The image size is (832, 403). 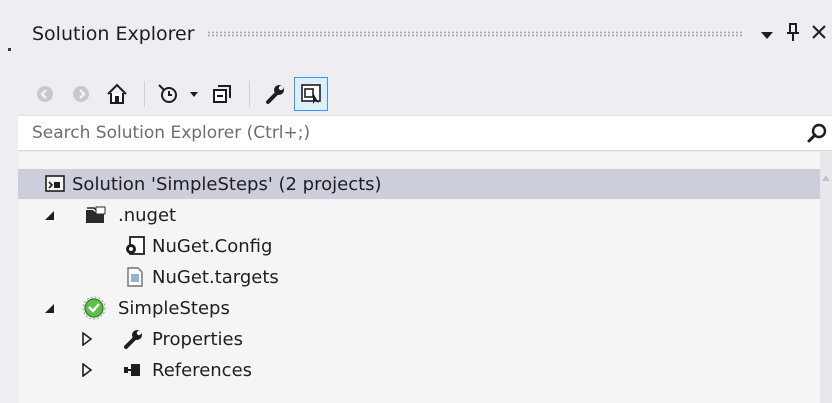 What do you see at coordinates (422, 277) in the screenshot?
I see `tree-item-nuget-targets: NuGet.targets` at bounding box center [422, 277].